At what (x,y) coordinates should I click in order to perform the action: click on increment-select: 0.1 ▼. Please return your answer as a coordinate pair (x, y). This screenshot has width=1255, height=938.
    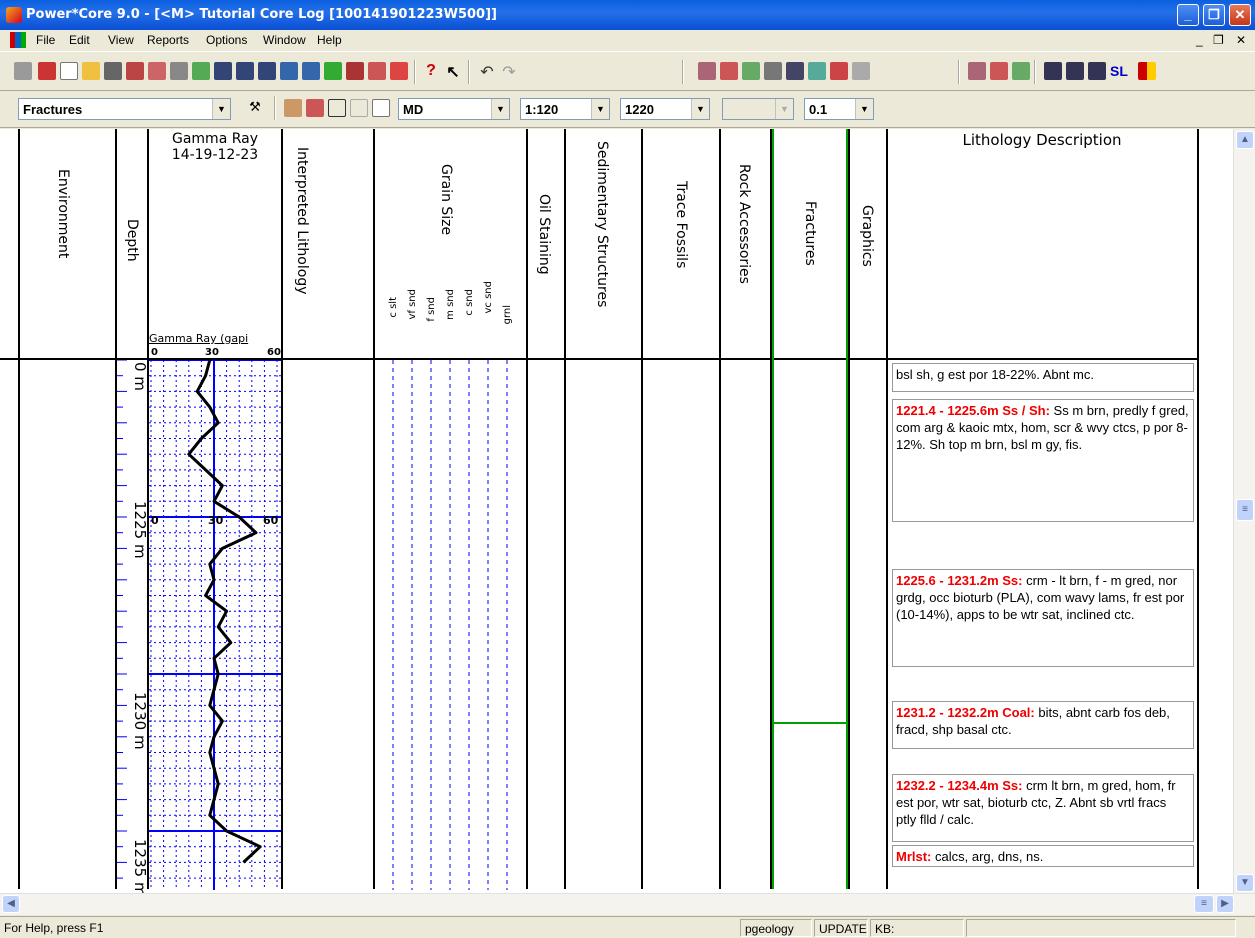
    Looking at the image, I should click on (839, 109).